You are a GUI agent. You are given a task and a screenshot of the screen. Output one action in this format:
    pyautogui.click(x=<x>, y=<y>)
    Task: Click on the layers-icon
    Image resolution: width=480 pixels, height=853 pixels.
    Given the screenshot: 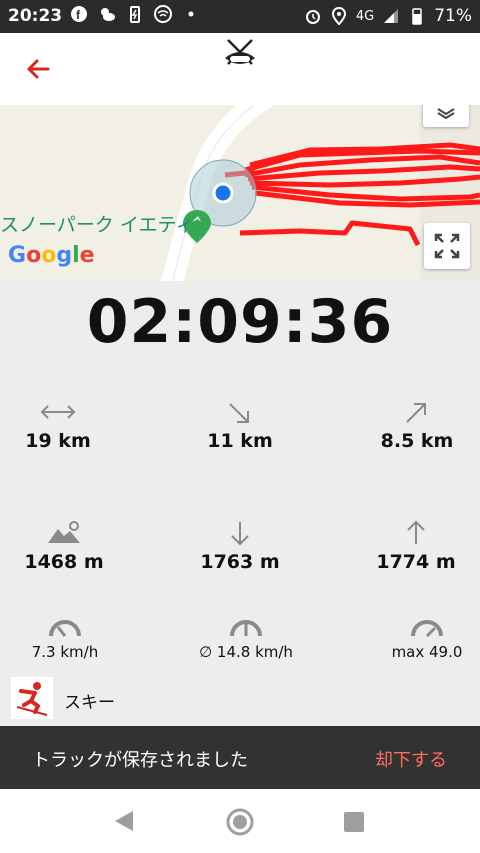 What is the action you would take?
    pyautogui.click(x=446, y=114)
    